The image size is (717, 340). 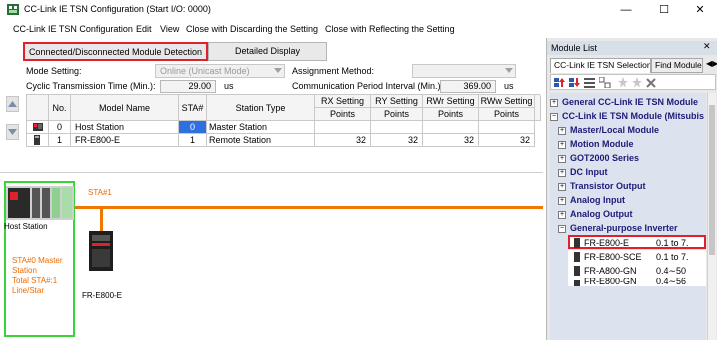 I want to click on sort-ascending-icon, so click(x=560, y=82).